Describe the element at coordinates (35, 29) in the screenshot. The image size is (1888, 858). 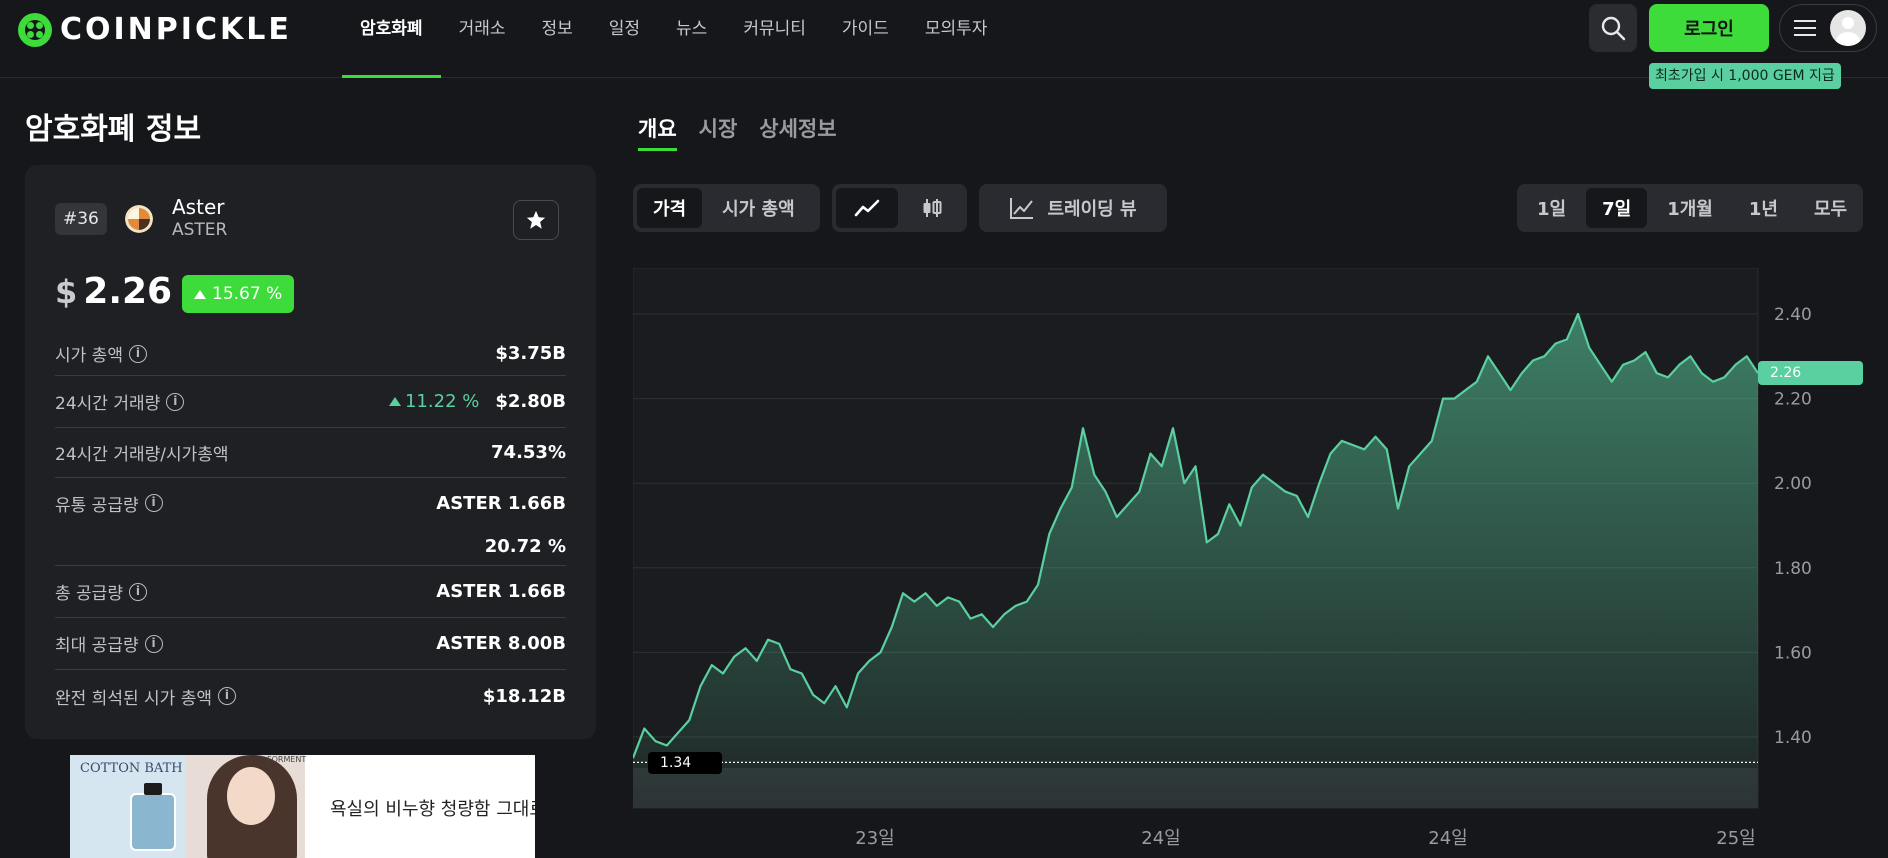
I see `logo-mark-icon` at that location.